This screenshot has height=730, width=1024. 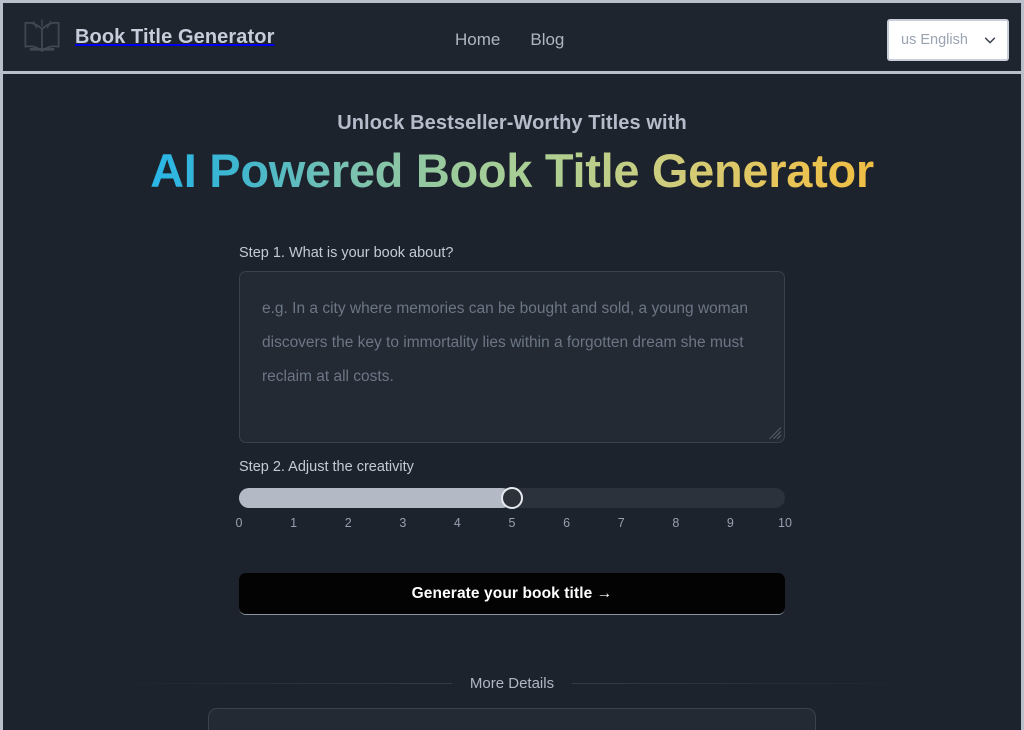 I want to click on language-selector: us English, so click(x=948, y=40).